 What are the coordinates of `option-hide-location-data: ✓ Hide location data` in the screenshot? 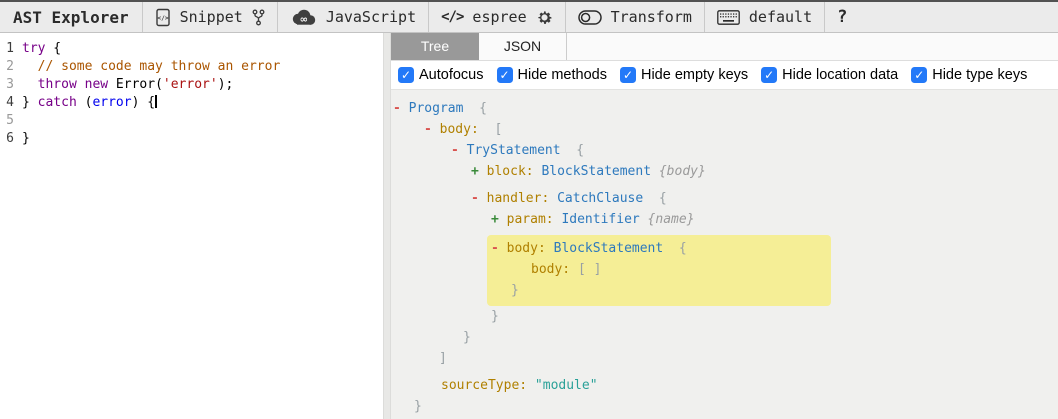 It's located at (829, 75).